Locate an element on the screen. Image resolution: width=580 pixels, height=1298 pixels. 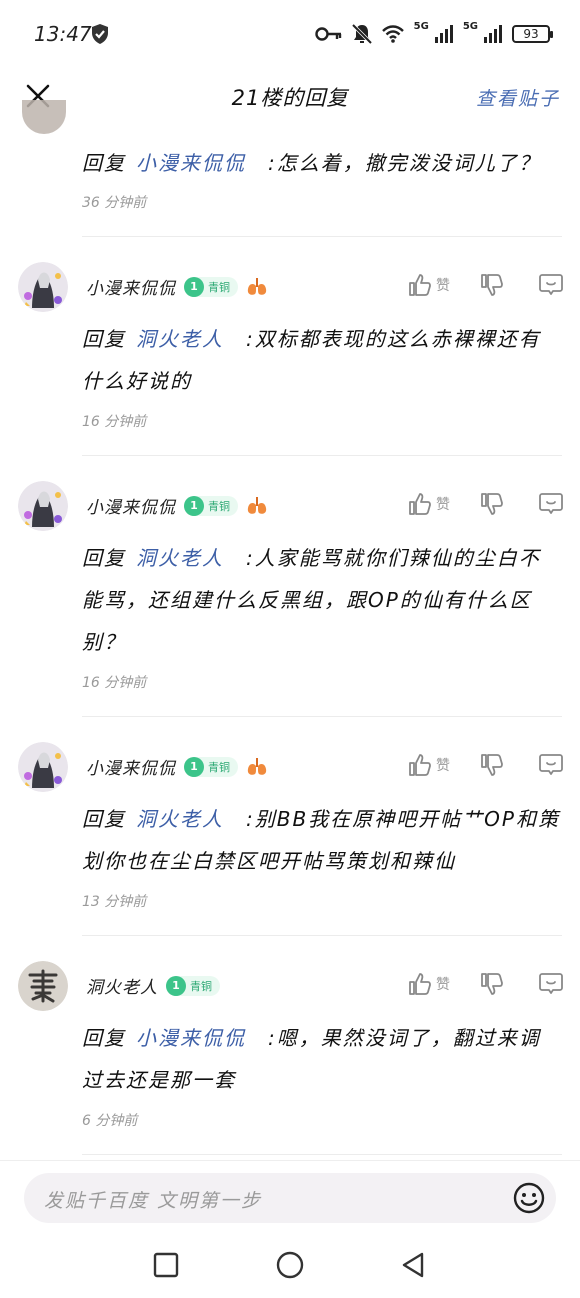
recents-square-icon is located at coordinates (166, 1265).